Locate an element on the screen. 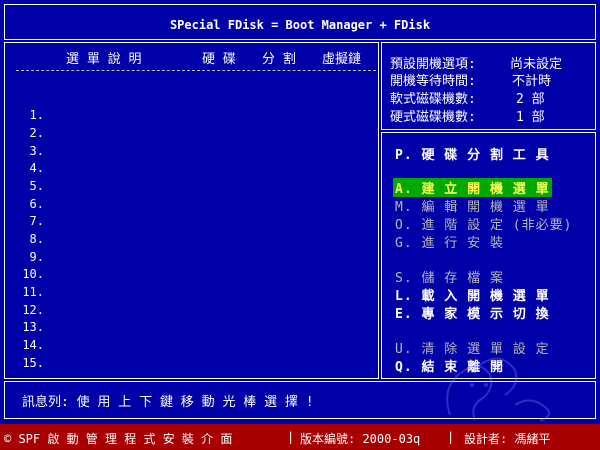  list-item: 12. is located at coordinates (32, 310).